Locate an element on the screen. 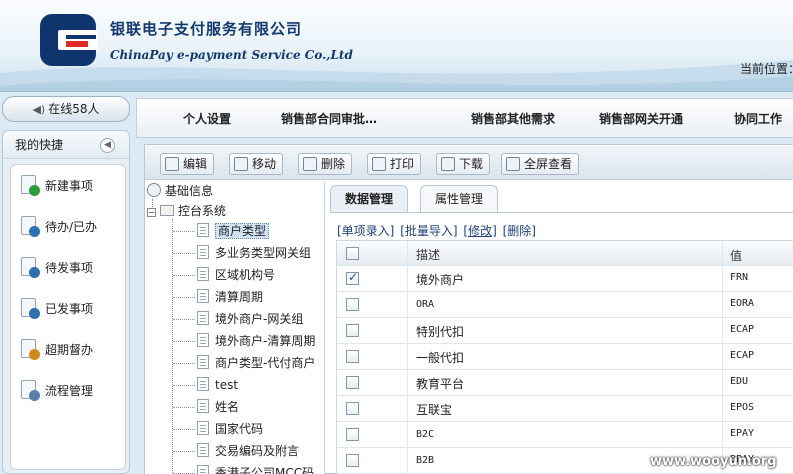 This screenshot has width=793, height=474. tree-item: 多业务类型网关组 is located at coordinates (254, 253).